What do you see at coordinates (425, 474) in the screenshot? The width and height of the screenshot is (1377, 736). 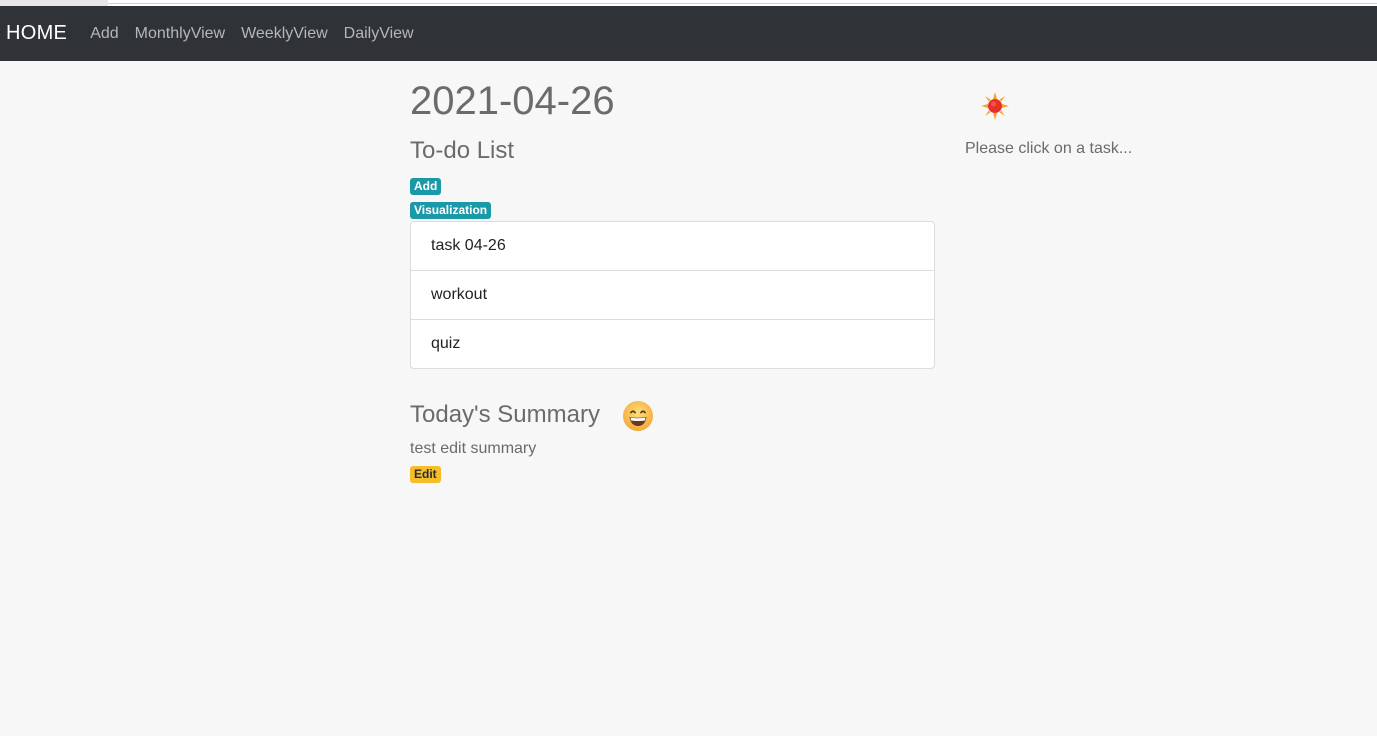 I see `edit-summary-button: Edit` at bounding box center [425, 474].